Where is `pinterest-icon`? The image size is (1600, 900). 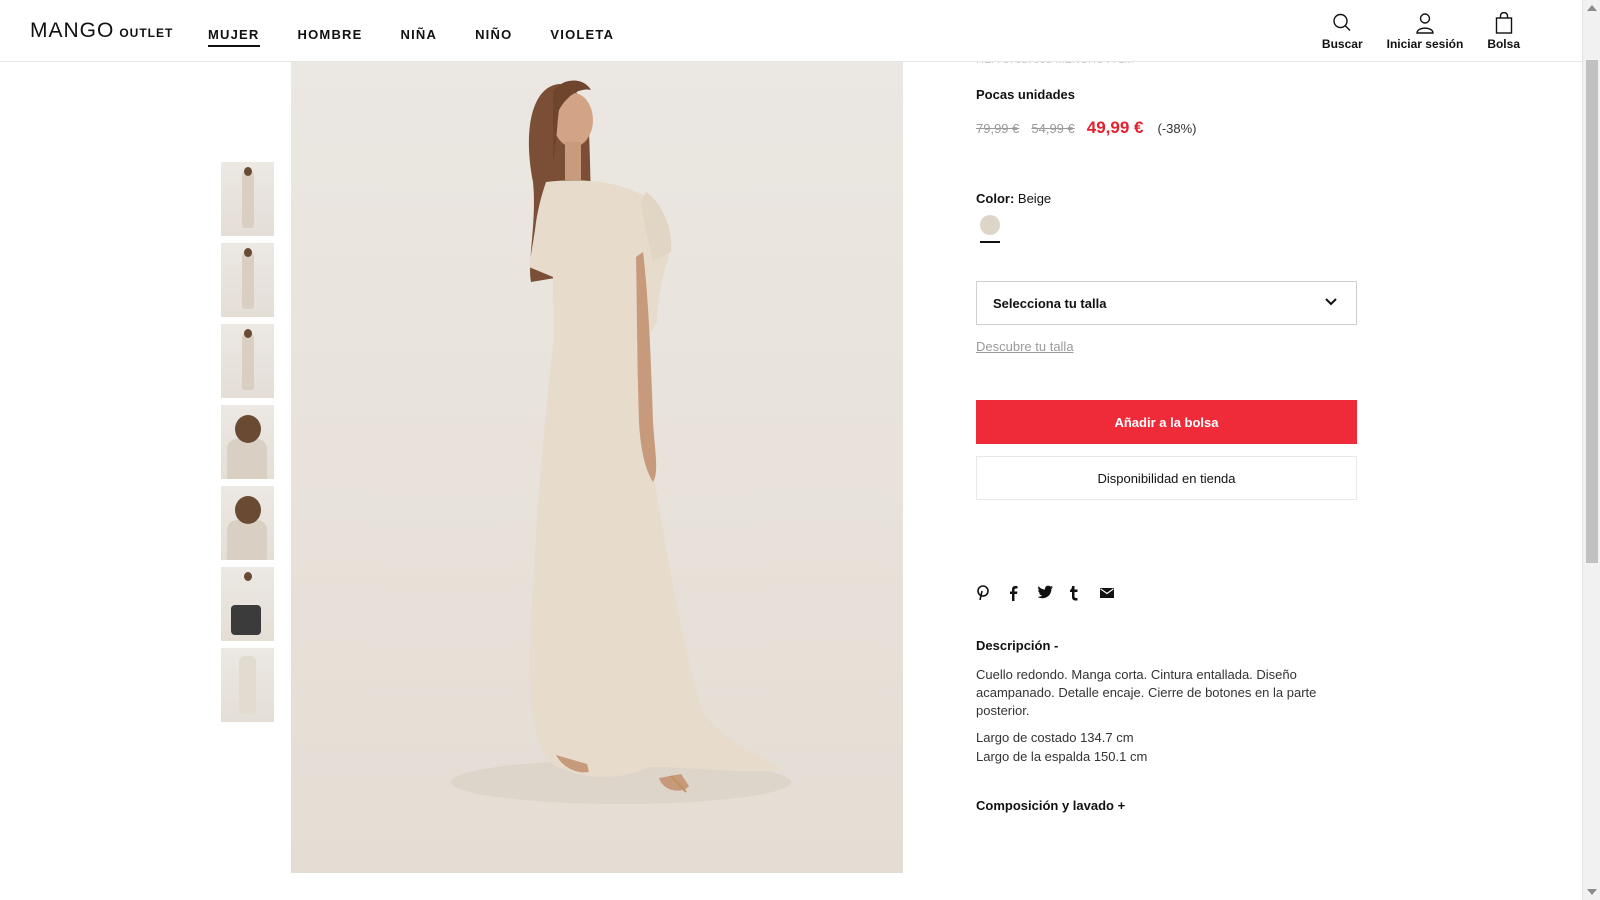 pinterest-icon is located at coordinates (991, 594).